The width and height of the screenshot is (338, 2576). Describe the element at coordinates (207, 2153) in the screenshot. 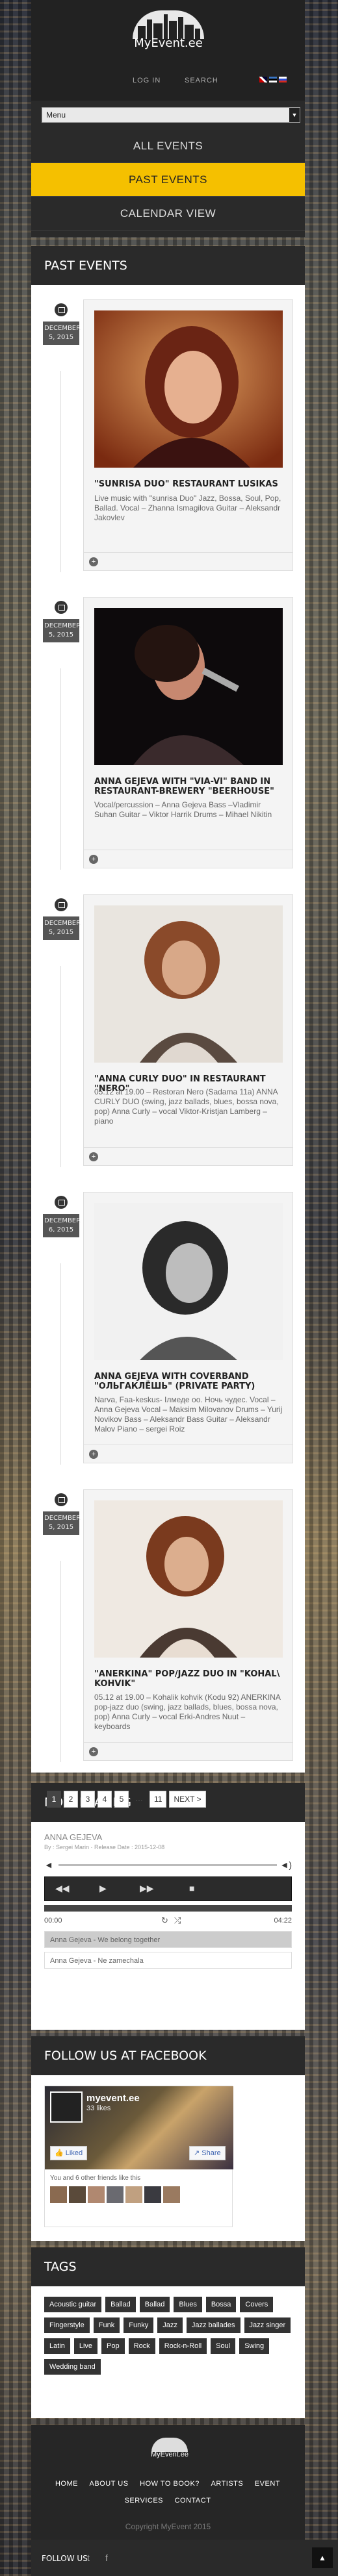

I see `facebook-share-button: ↗ Share` at that location.